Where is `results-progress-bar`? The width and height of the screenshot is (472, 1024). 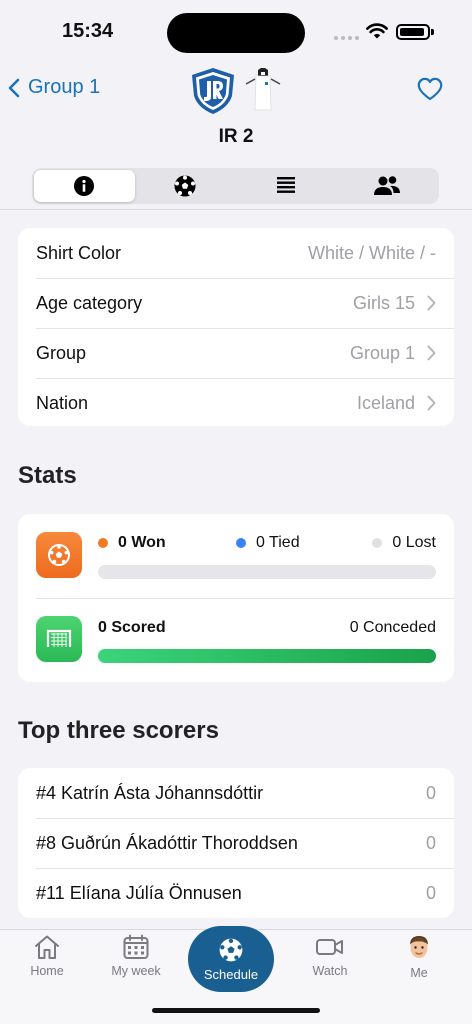
results-progress-bar is located at coordinates (267, 572).